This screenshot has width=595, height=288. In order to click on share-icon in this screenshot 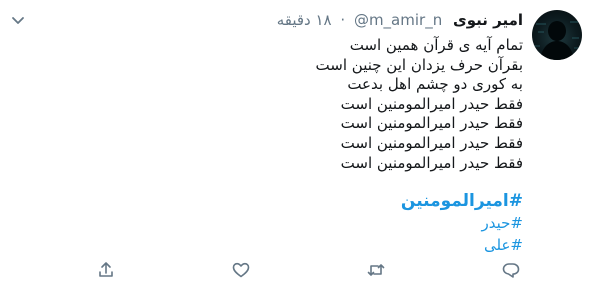, I will do `click(106, 270)`.